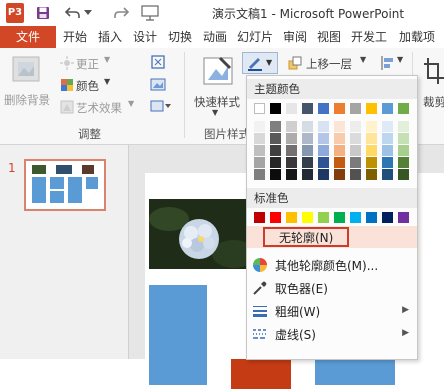 This screenshot has height=389, width=444. I want to click on align-icon, so click(388, 63).